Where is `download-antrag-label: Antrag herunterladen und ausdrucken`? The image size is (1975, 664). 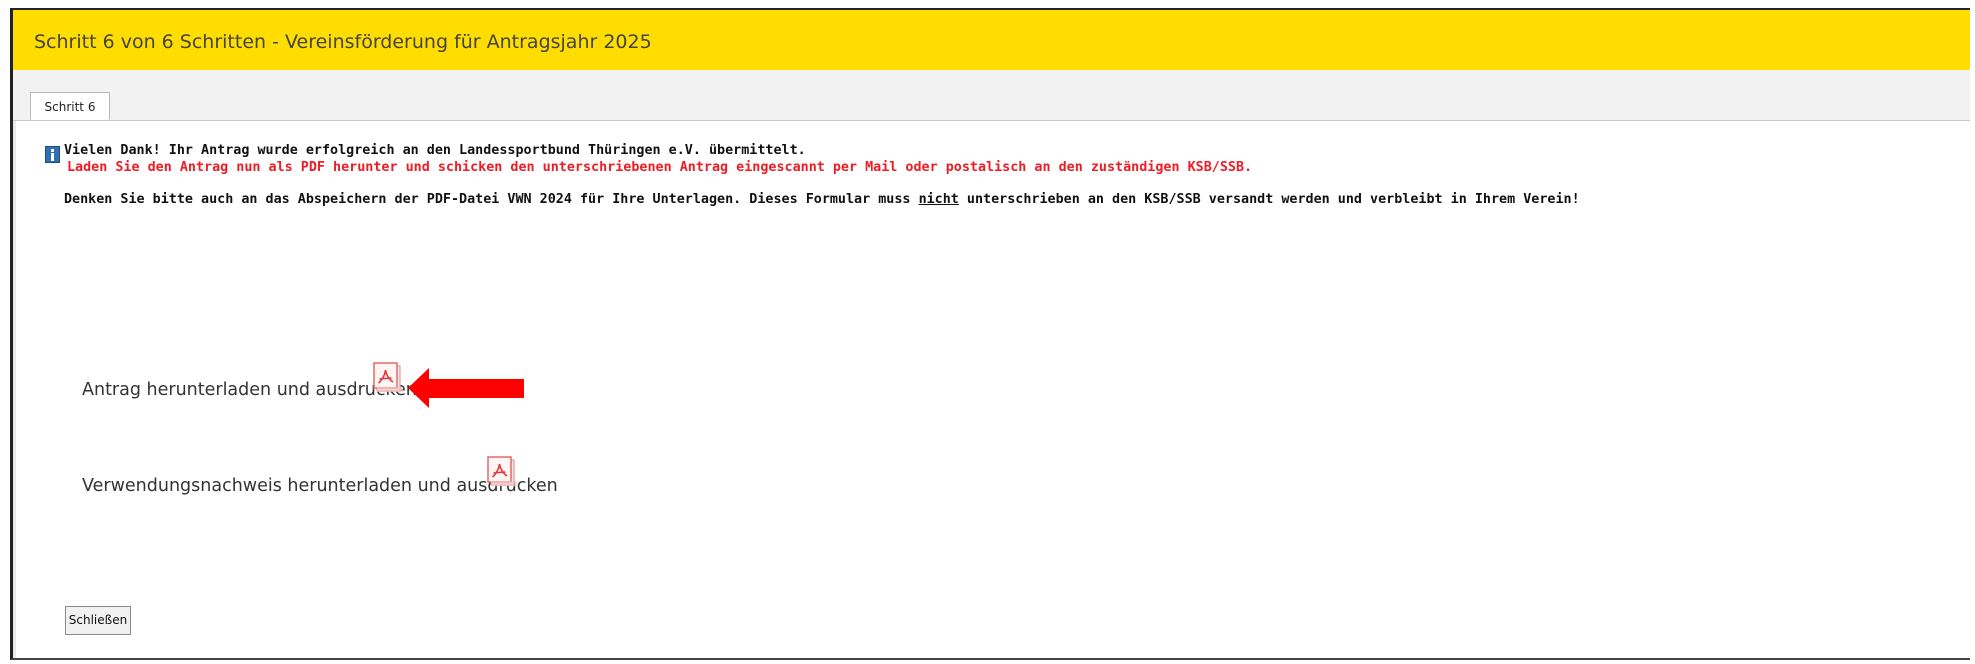
download-antrag-label: Antrag herunterladen und ausdrucken is located at coordinates (249, 390).